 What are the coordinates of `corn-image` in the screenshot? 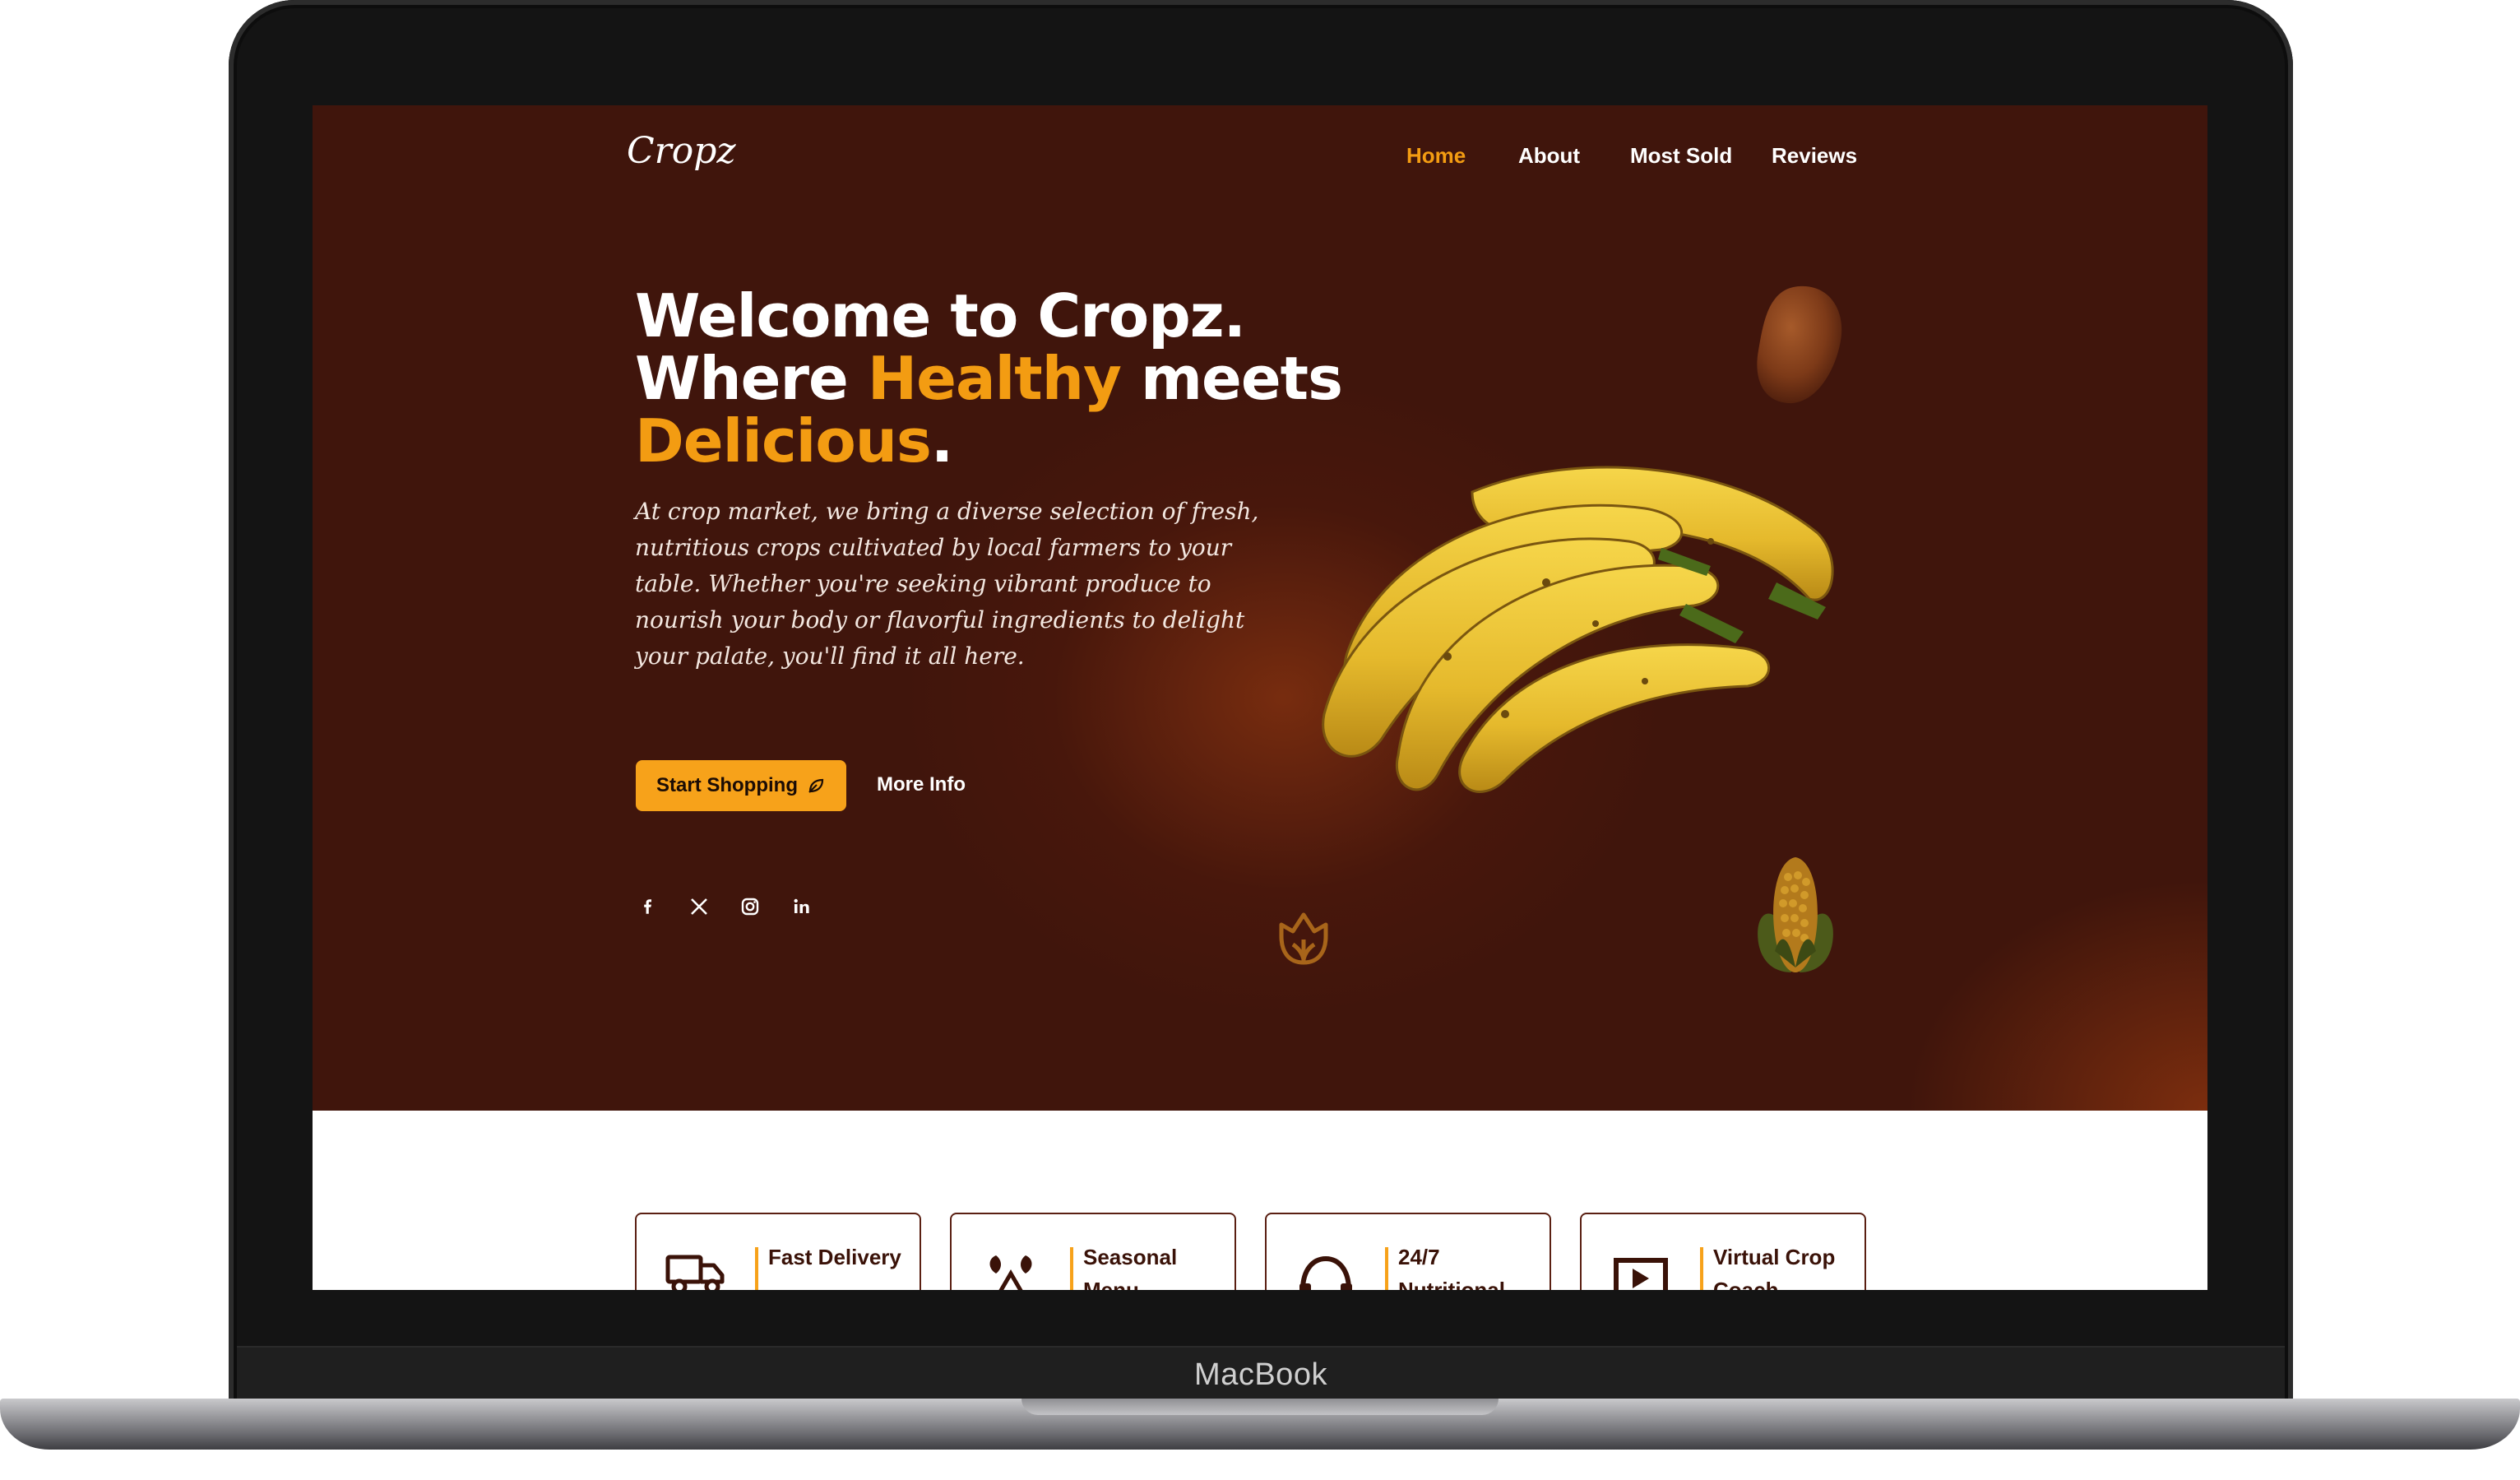 It's located at (1795, 914).